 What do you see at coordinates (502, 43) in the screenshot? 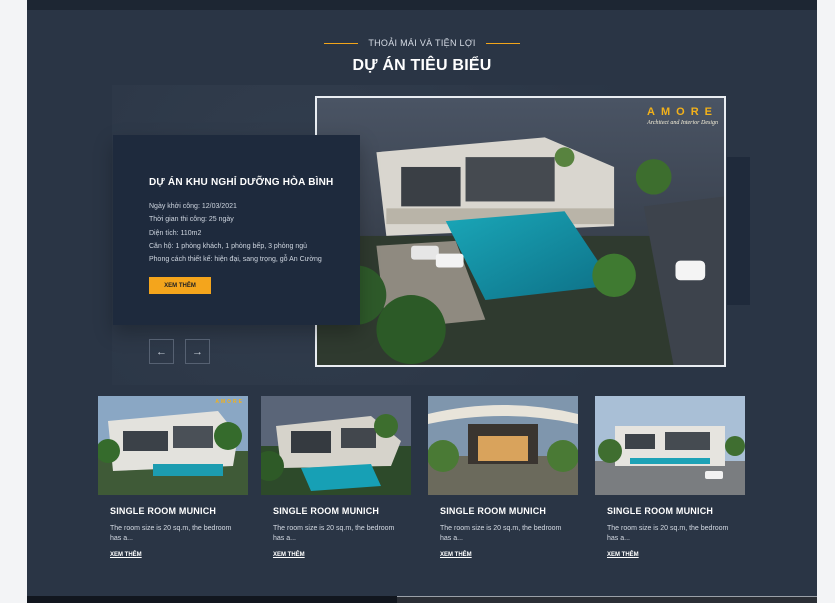
I see `eyebrow-line-right` at bounding box center [502, 43].